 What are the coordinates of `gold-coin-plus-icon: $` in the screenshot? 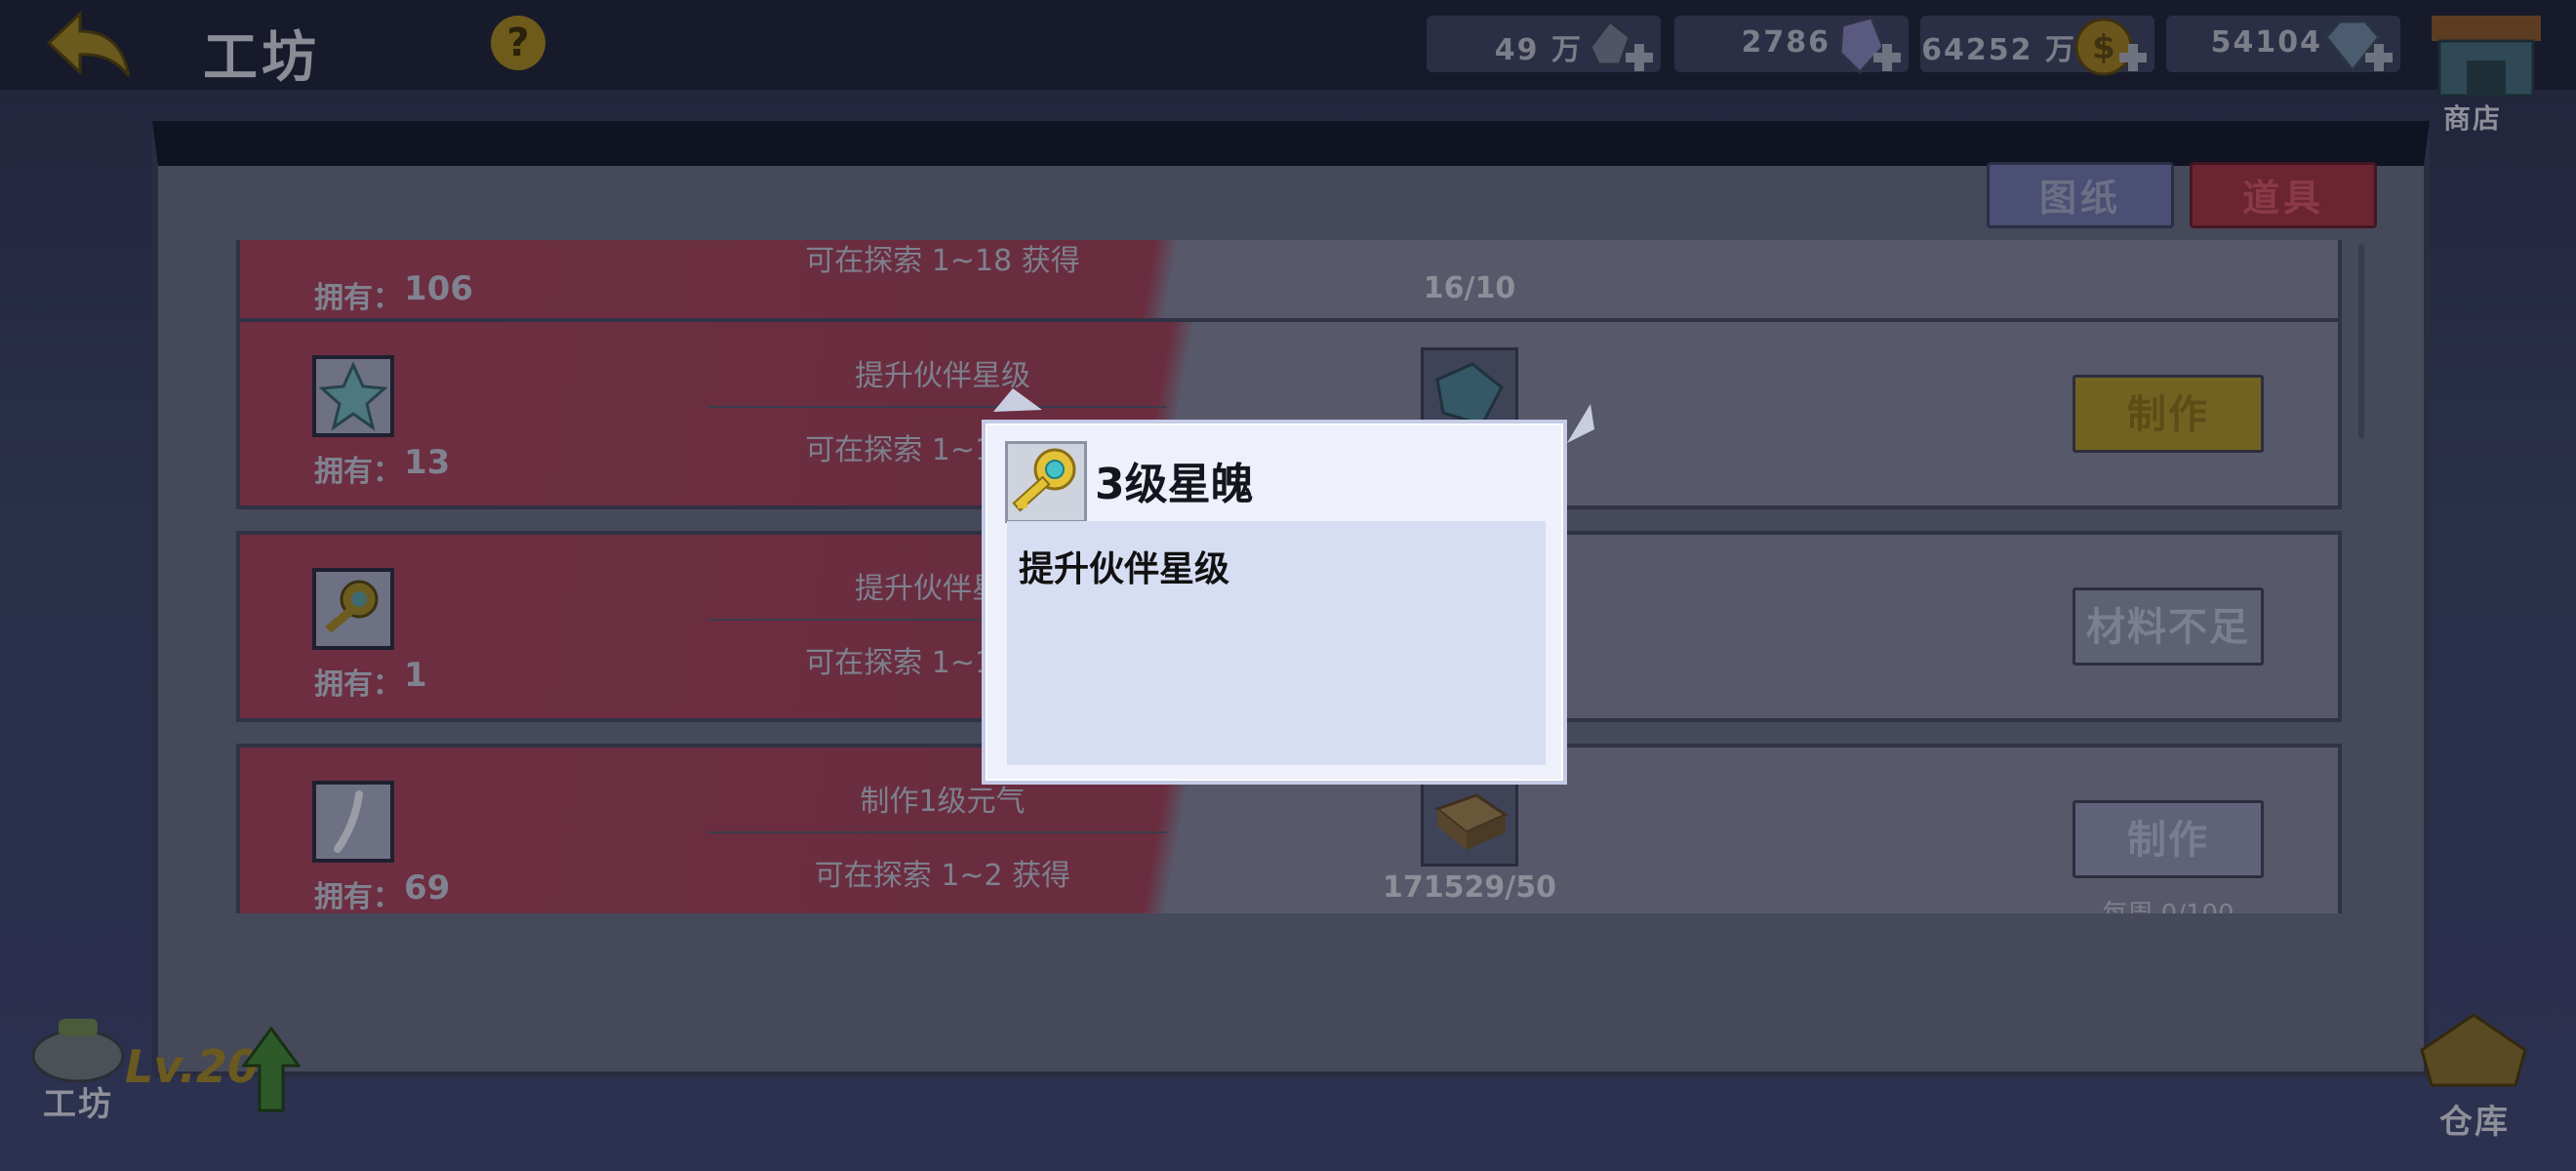 It's located at (2112, 47).